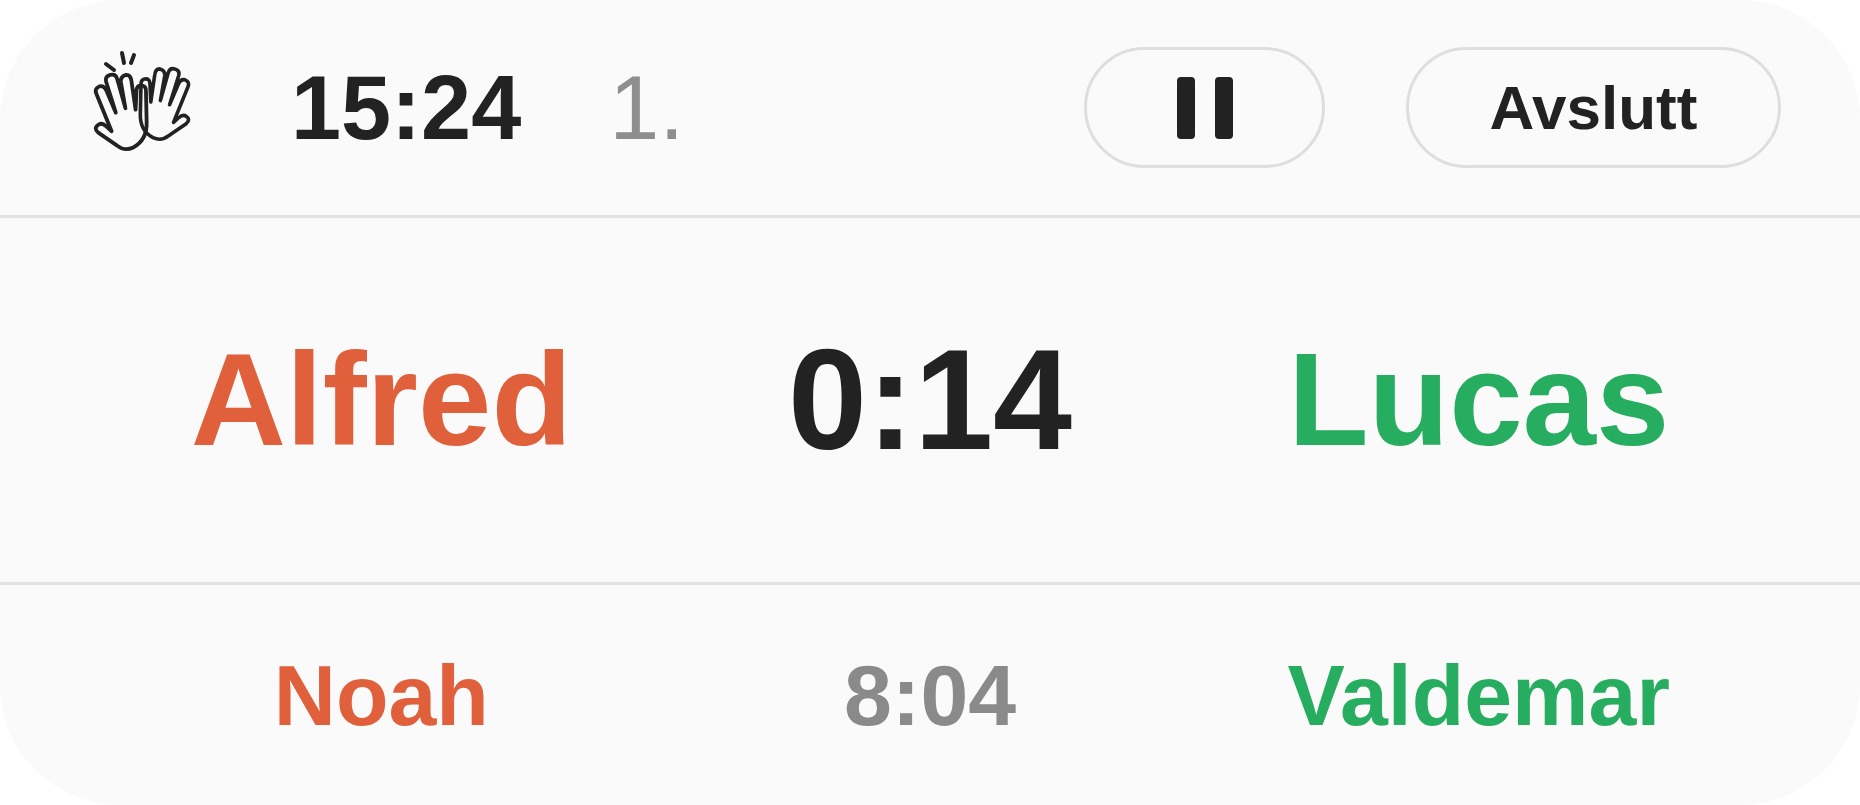 This screenshot has width=1860, height=805. Describe the element at coordinates (930, 695) in the screenshot. I see `next-match-time: 8:04` at that location.